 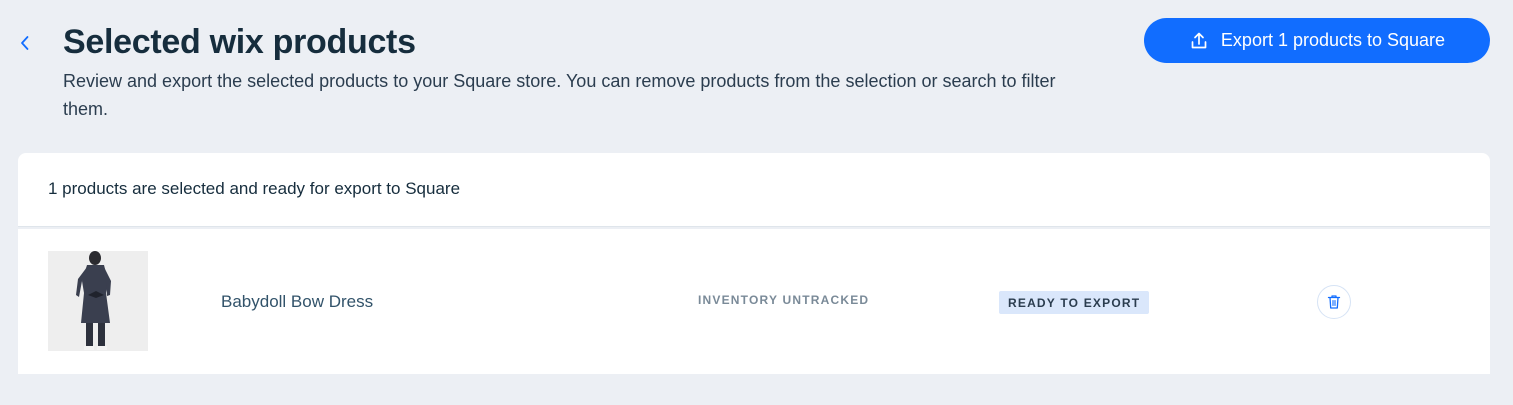 I want to click on export-button-label: Export 1 products to Square, so click(x=1333, y=40).